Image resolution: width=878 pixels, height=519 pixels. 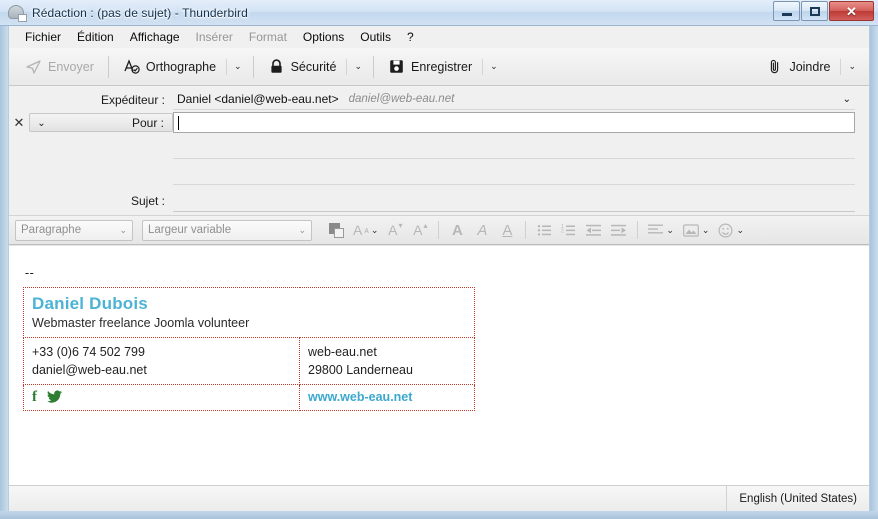 What do you see at coordinates (74, 230) in the screenshot?
I see `paragraph-style-select: Paragraphe ⌄` at bounding box center [74, 230].